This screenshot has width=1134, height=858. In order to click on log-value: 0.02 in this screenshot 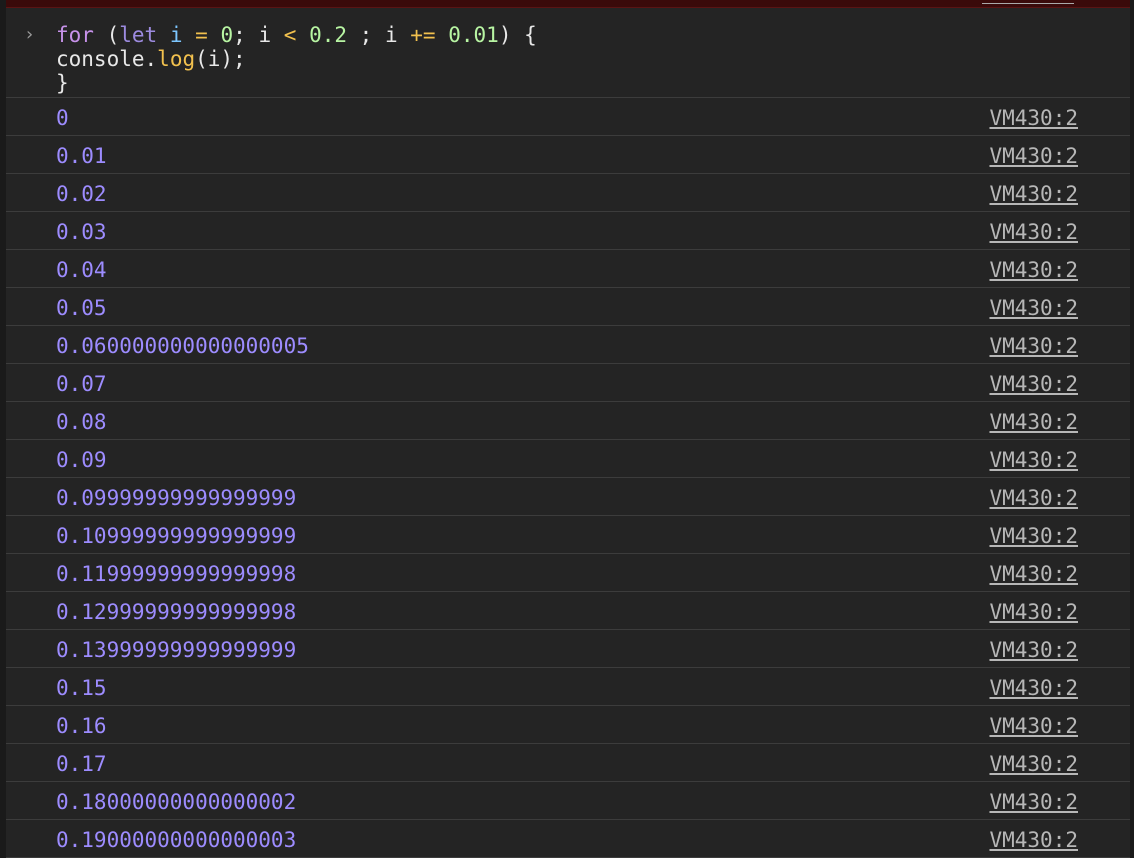, I will do `click(81, 194)`.